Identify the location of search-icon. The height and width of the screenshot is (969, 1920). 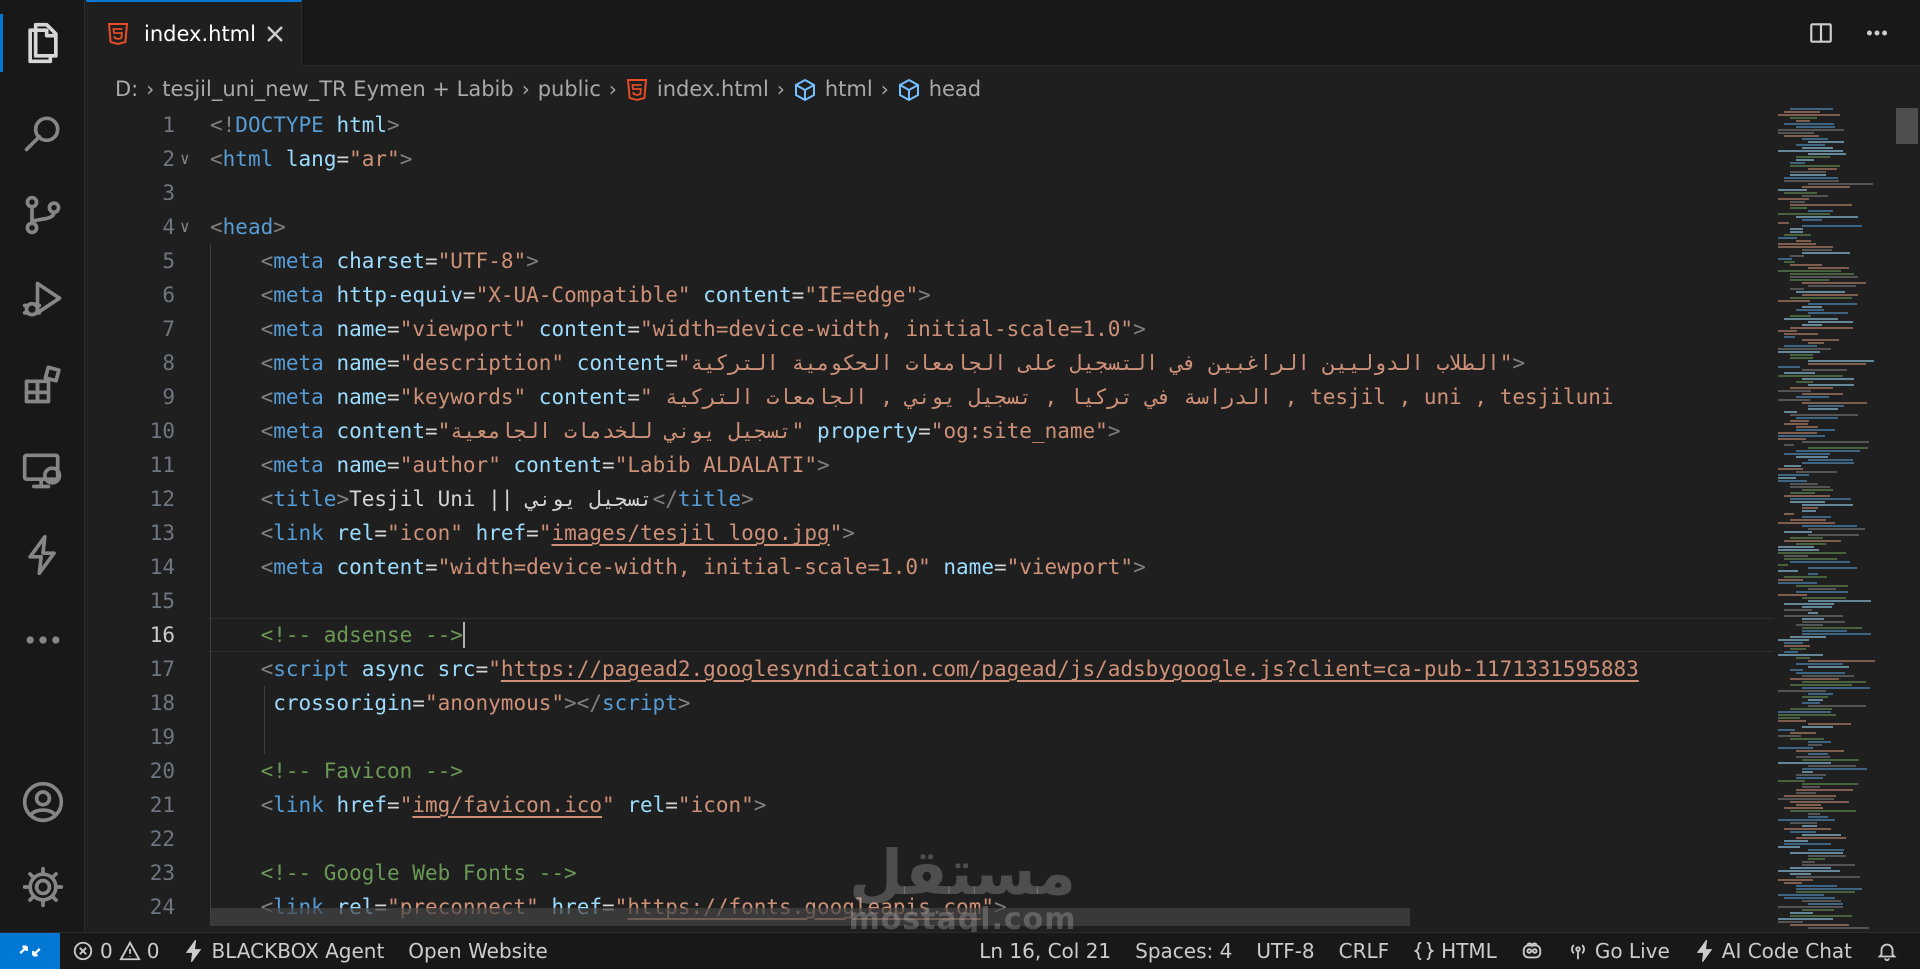
(42, 133).